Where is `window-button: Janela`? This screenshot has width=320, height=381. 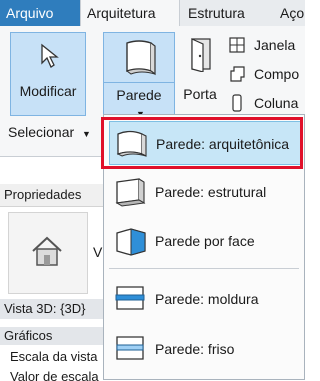
window-button: Janela is located at coordinates (273, 45).